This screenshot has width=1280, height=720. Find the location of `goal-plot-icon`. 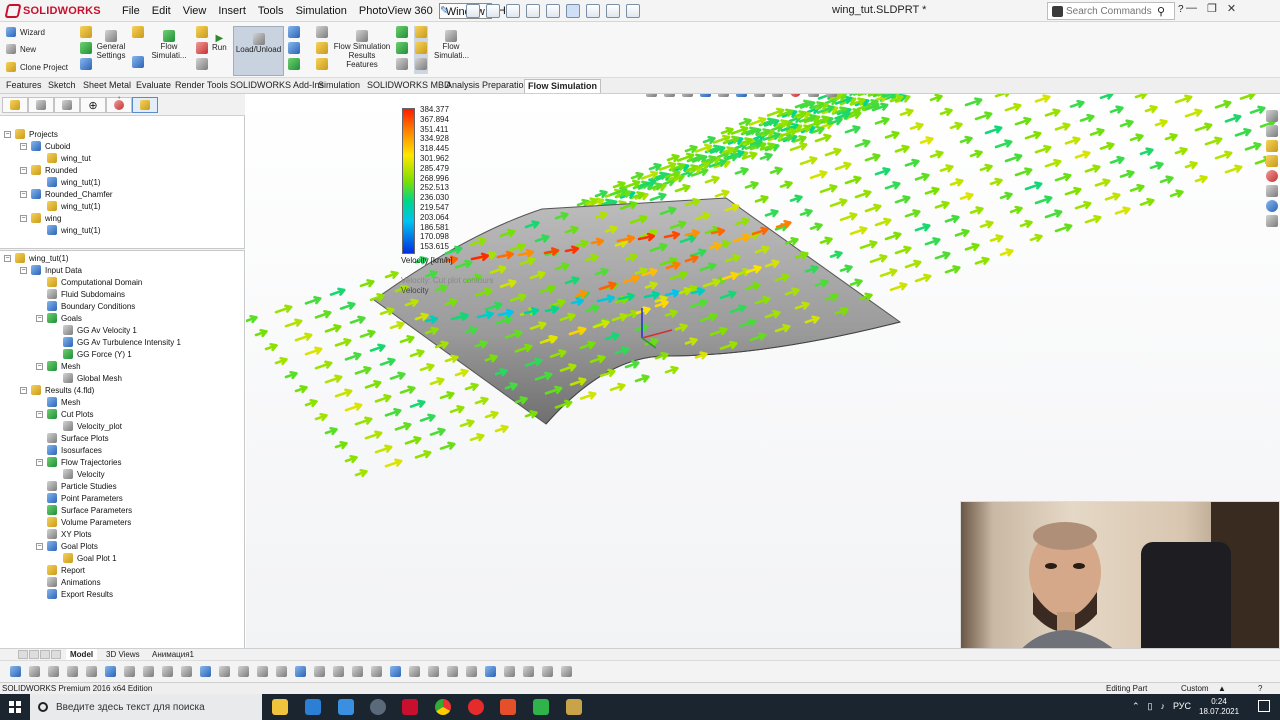

goal-plot-icon is located at coordinates (322, 64).